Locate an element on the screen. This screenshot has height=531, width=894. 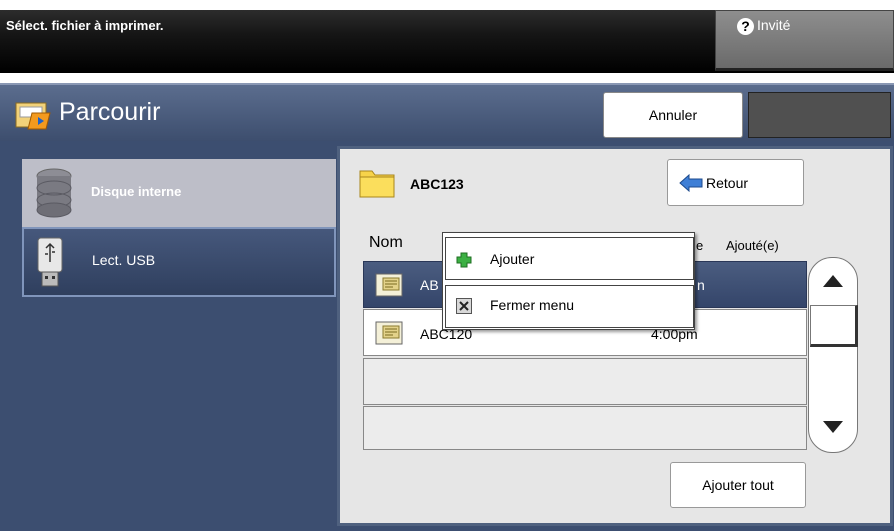
close-x-icon is located at coordinates (464, 306).